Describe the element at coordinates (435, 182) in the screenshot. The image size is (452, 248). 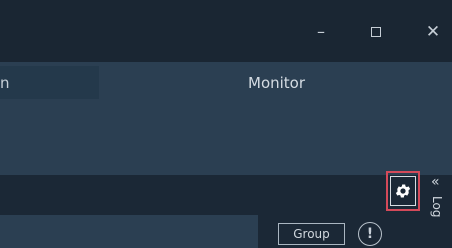
I see `chevron-left-icon: «` at that location.